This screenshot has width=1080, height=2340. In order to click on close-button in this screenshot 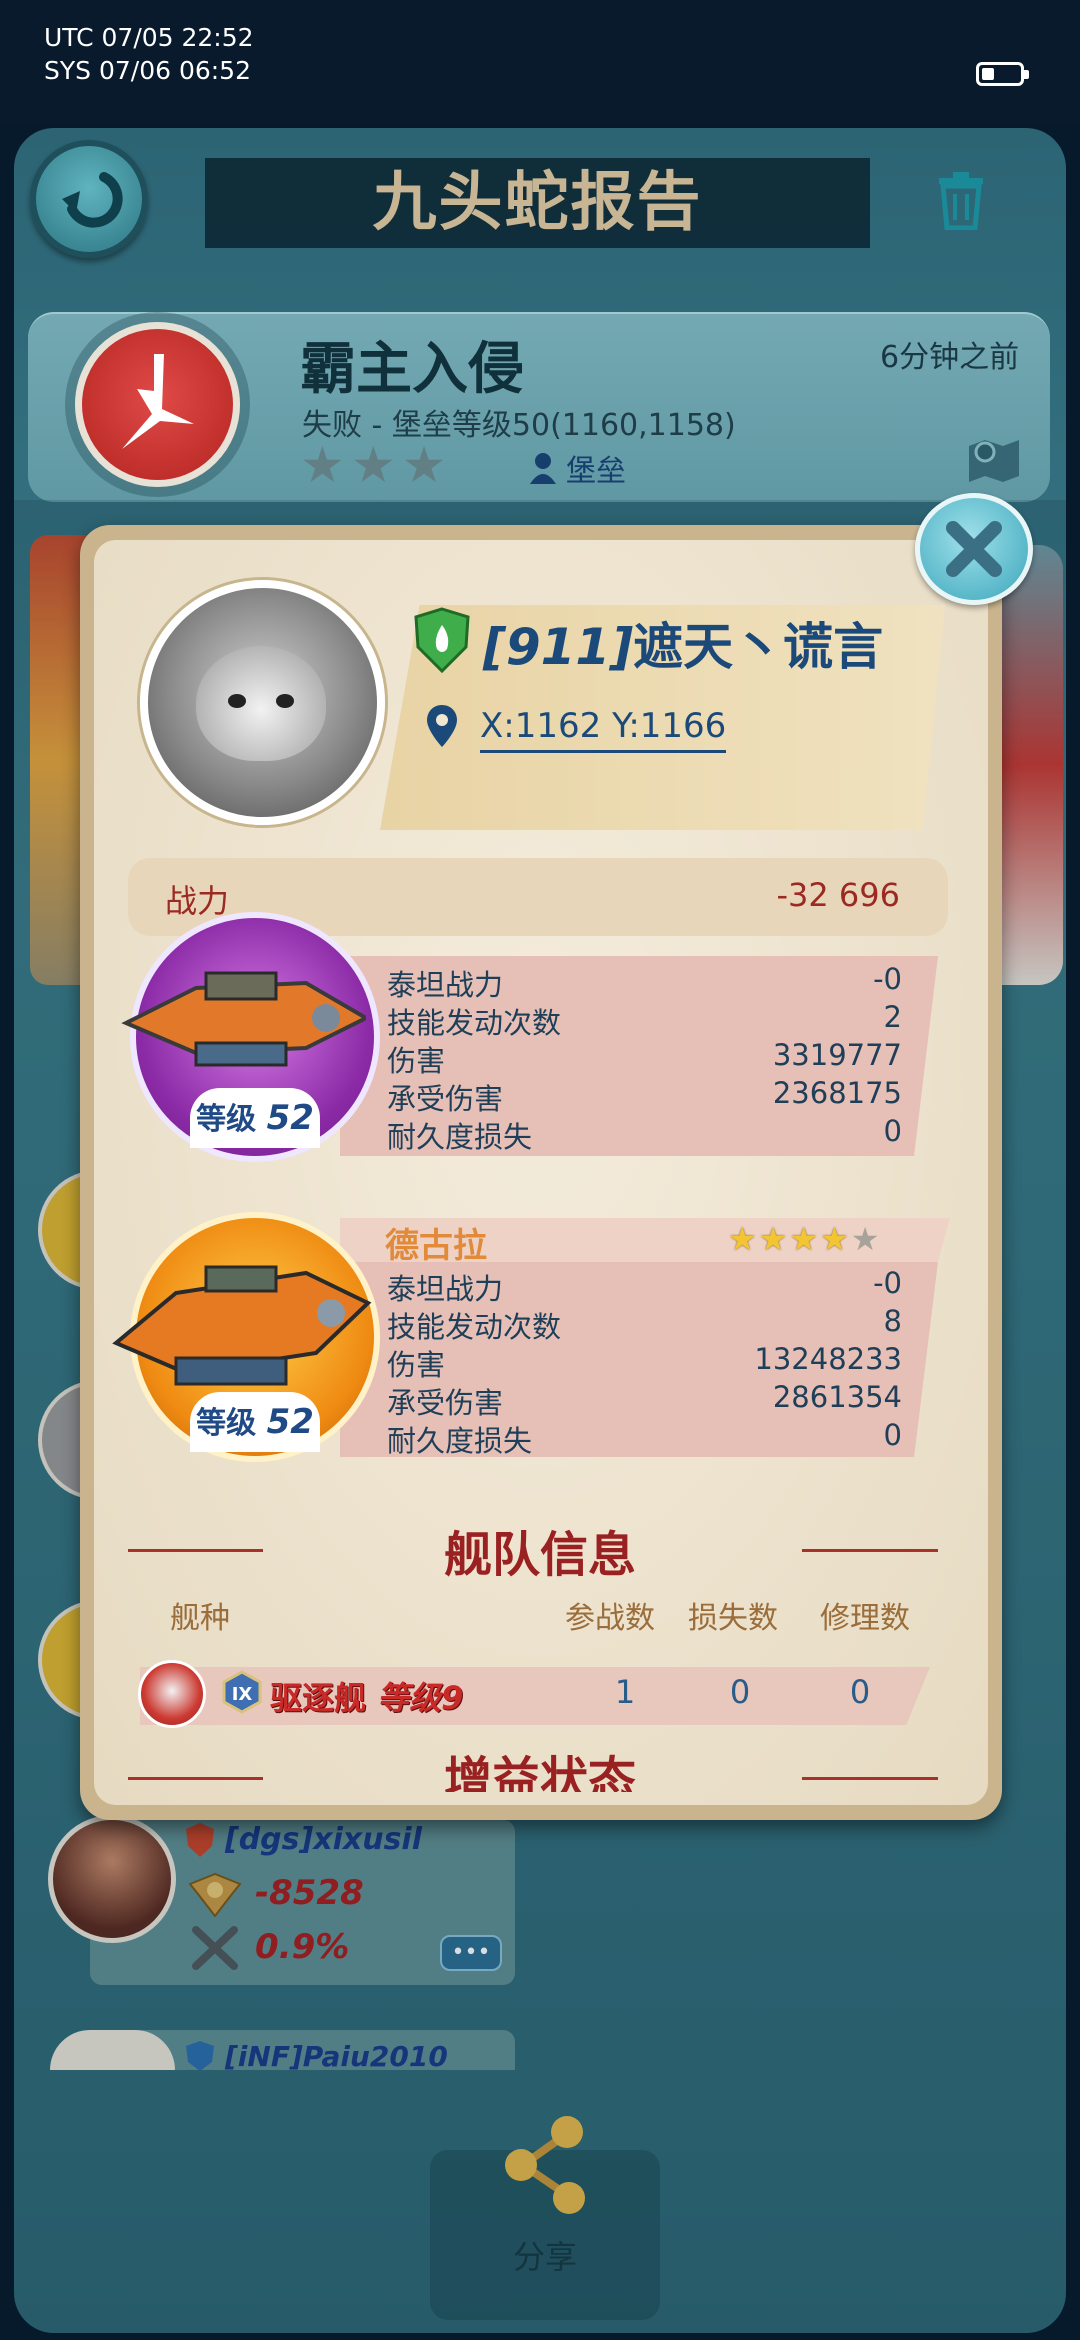, I will do `click(974, 549)`.